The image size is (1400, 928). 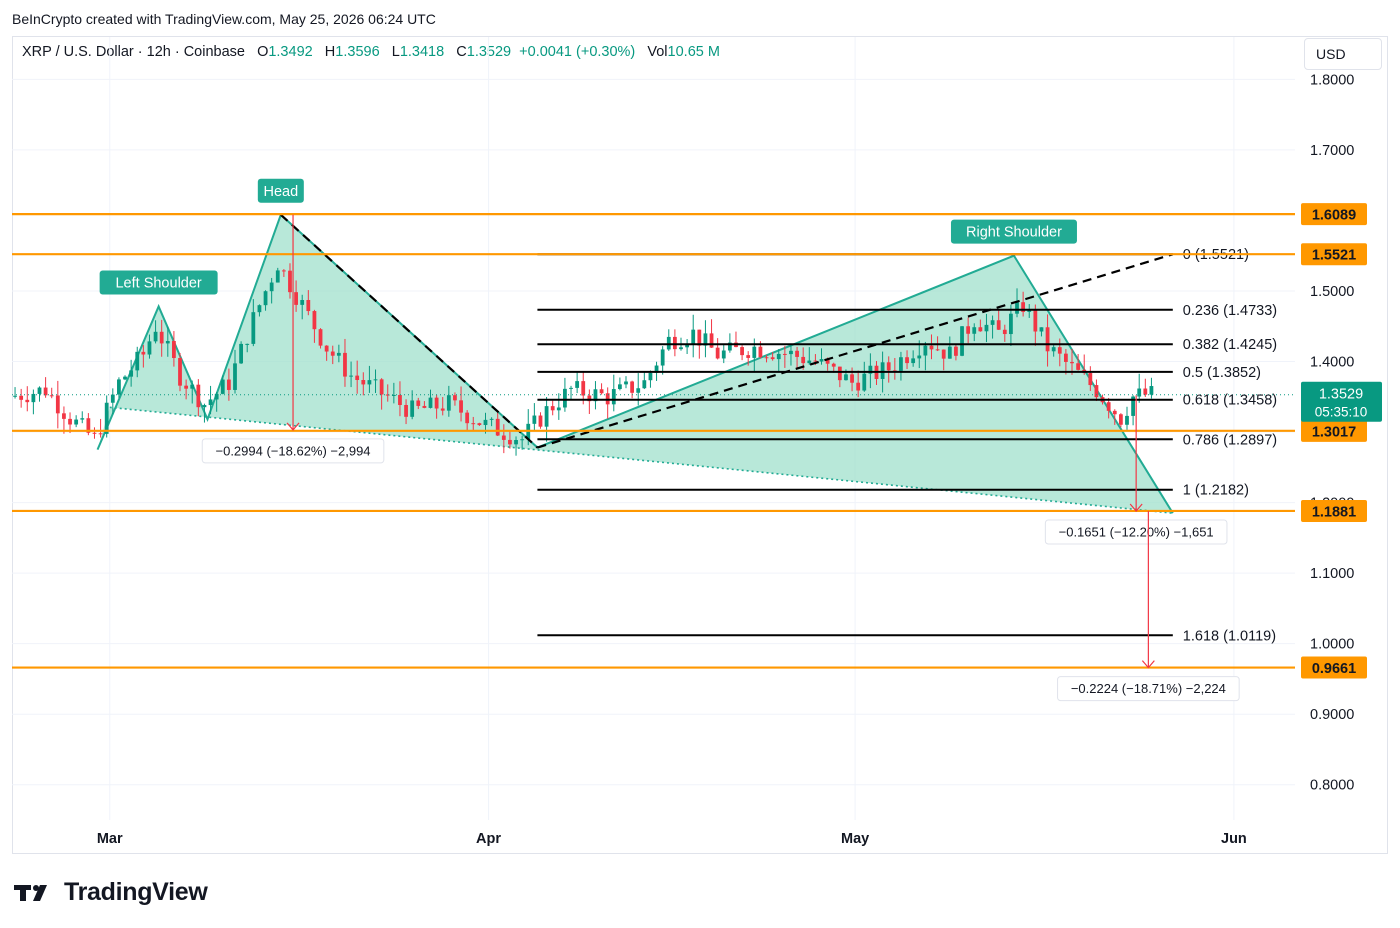 I want to click on currency-selector: USD, so click(x=1343, y=54).